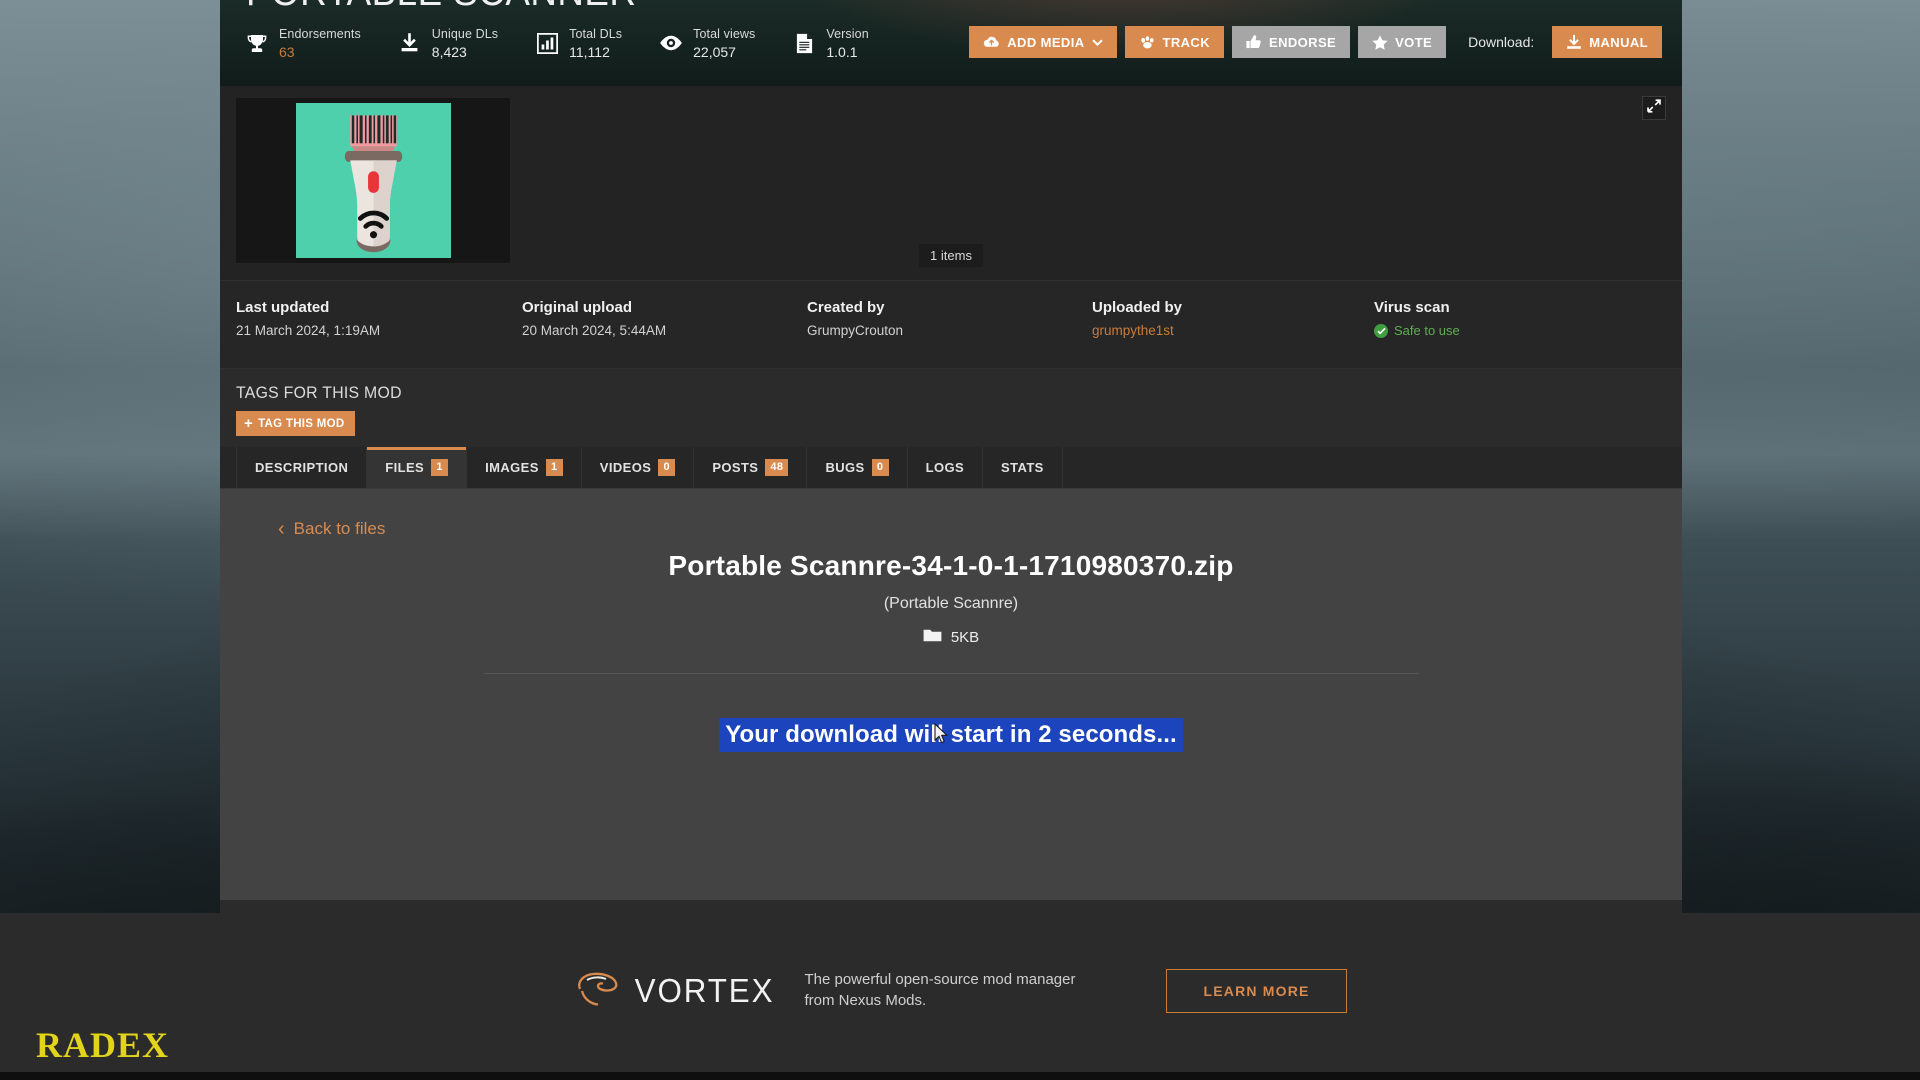 The height and width of the screenshot is (1080, 1920). I want to click on meta-original-upload: Original upload 20 March 2024, 5:44AM, so click(664, 333).